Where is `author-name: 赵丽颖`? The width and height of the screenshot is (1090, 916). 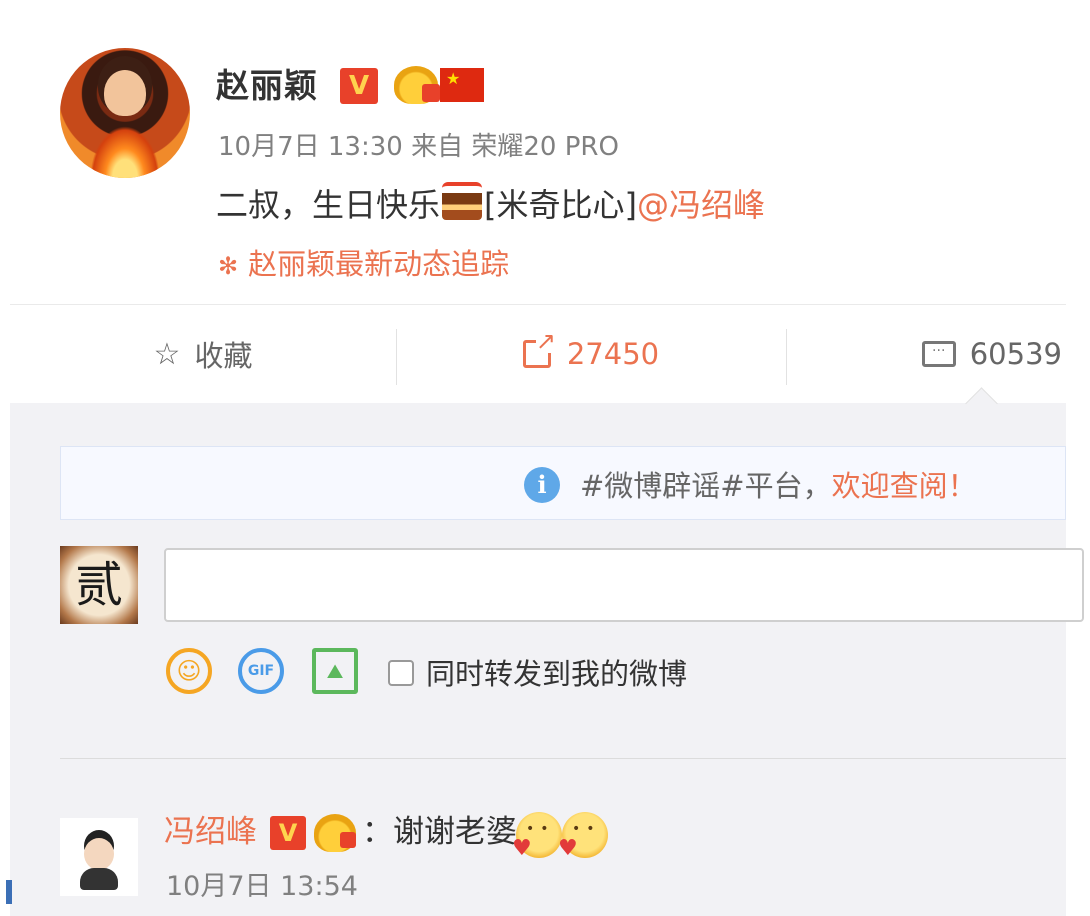 author-name: 赵丽颖 is located at coordinates (267, 86).